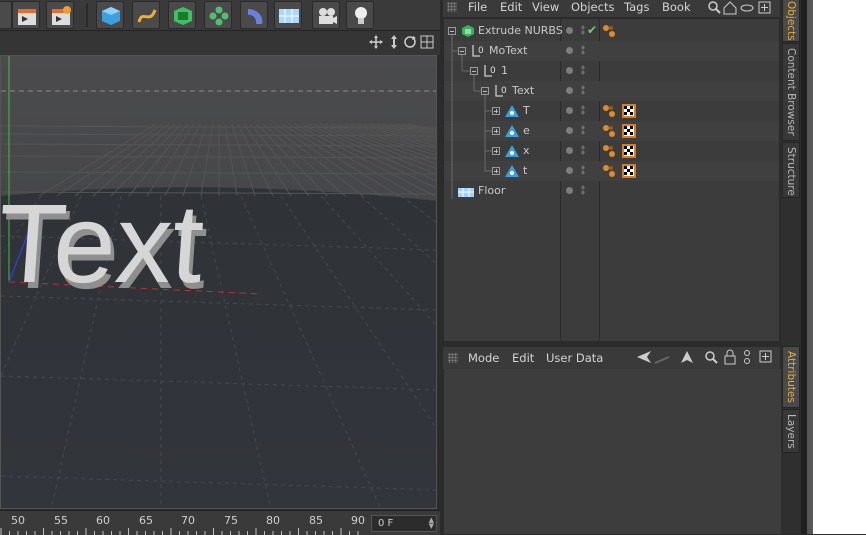  I want to click on move-view-icon, so click(376, 42).